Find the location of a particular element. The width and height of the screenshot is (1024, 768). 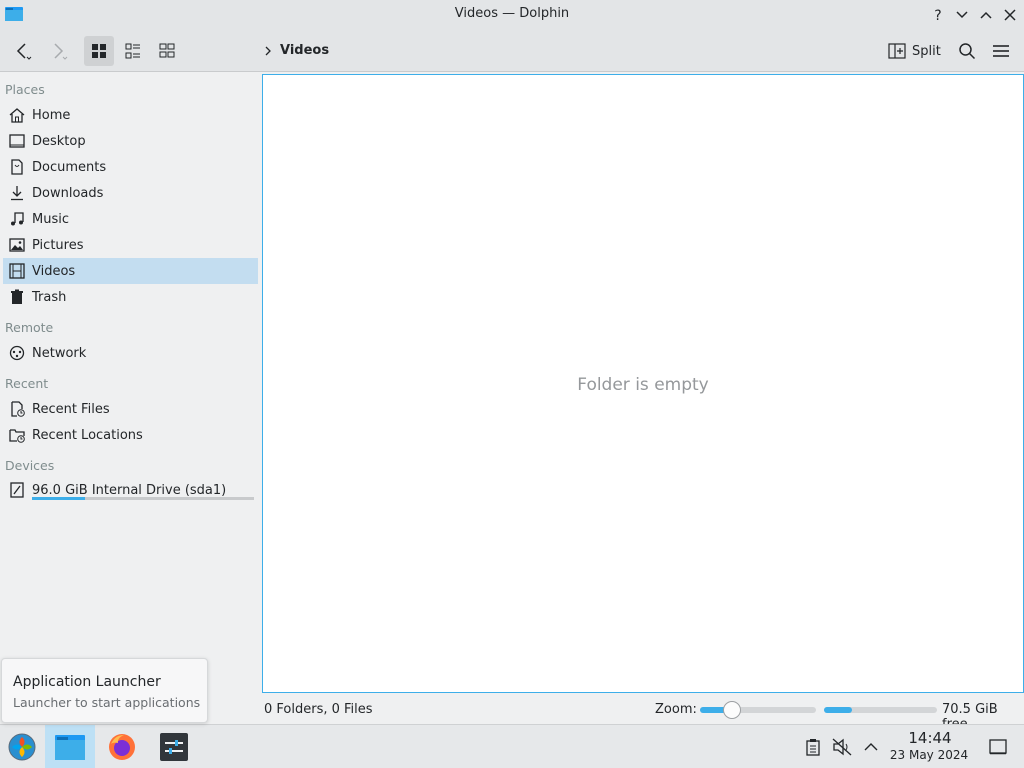

drive-usage-bar is located at coordinates (143, 498).